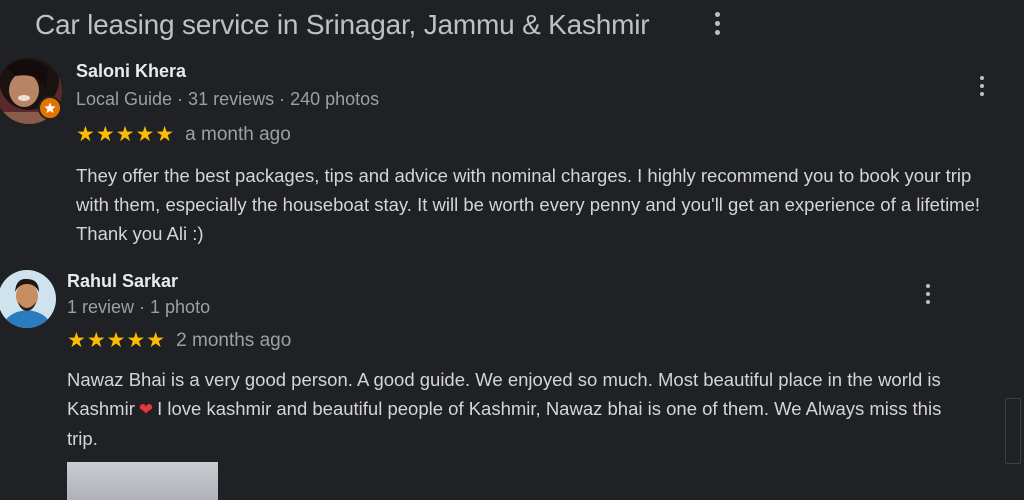  Describe the element at coordinates (50, 108) in the screenshot. I see `local-guide-badge-icon` at that location.